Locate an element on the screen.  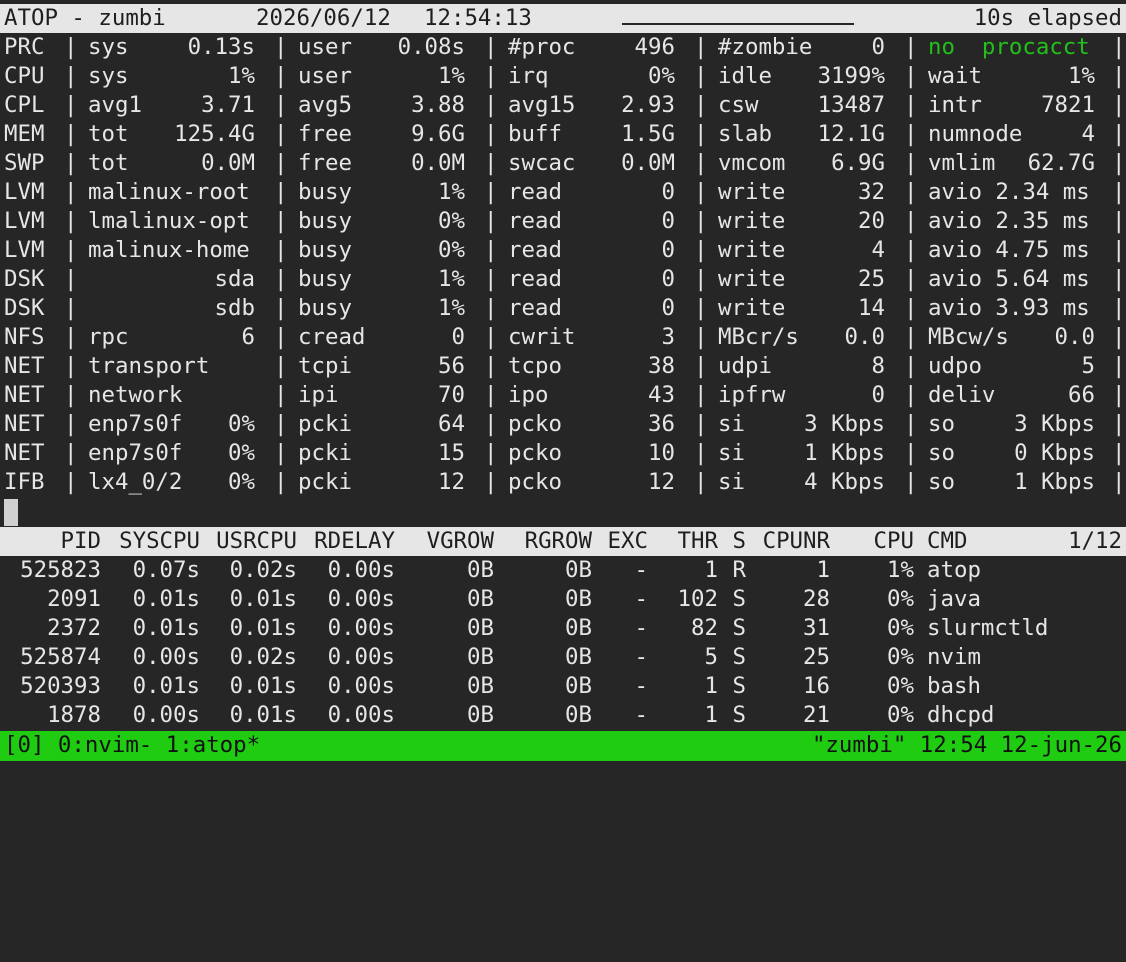
stat-value: 3 Kbps is located at coordinates (844, 424).